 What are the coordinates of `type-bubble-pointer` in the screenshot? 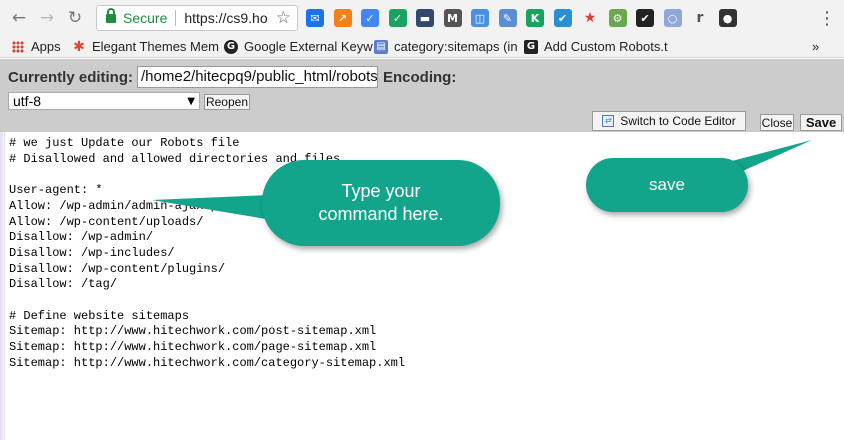 It's located at (212, 207).